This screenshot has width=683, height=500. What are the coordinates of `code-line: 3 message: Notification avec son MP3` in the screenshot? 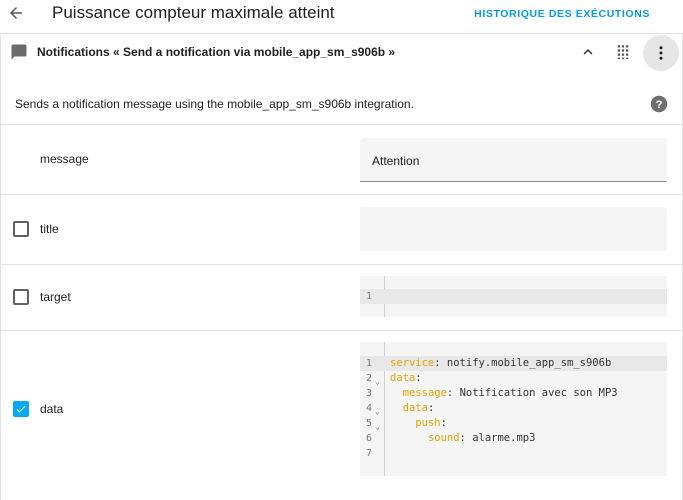 It's located at (492, 393).